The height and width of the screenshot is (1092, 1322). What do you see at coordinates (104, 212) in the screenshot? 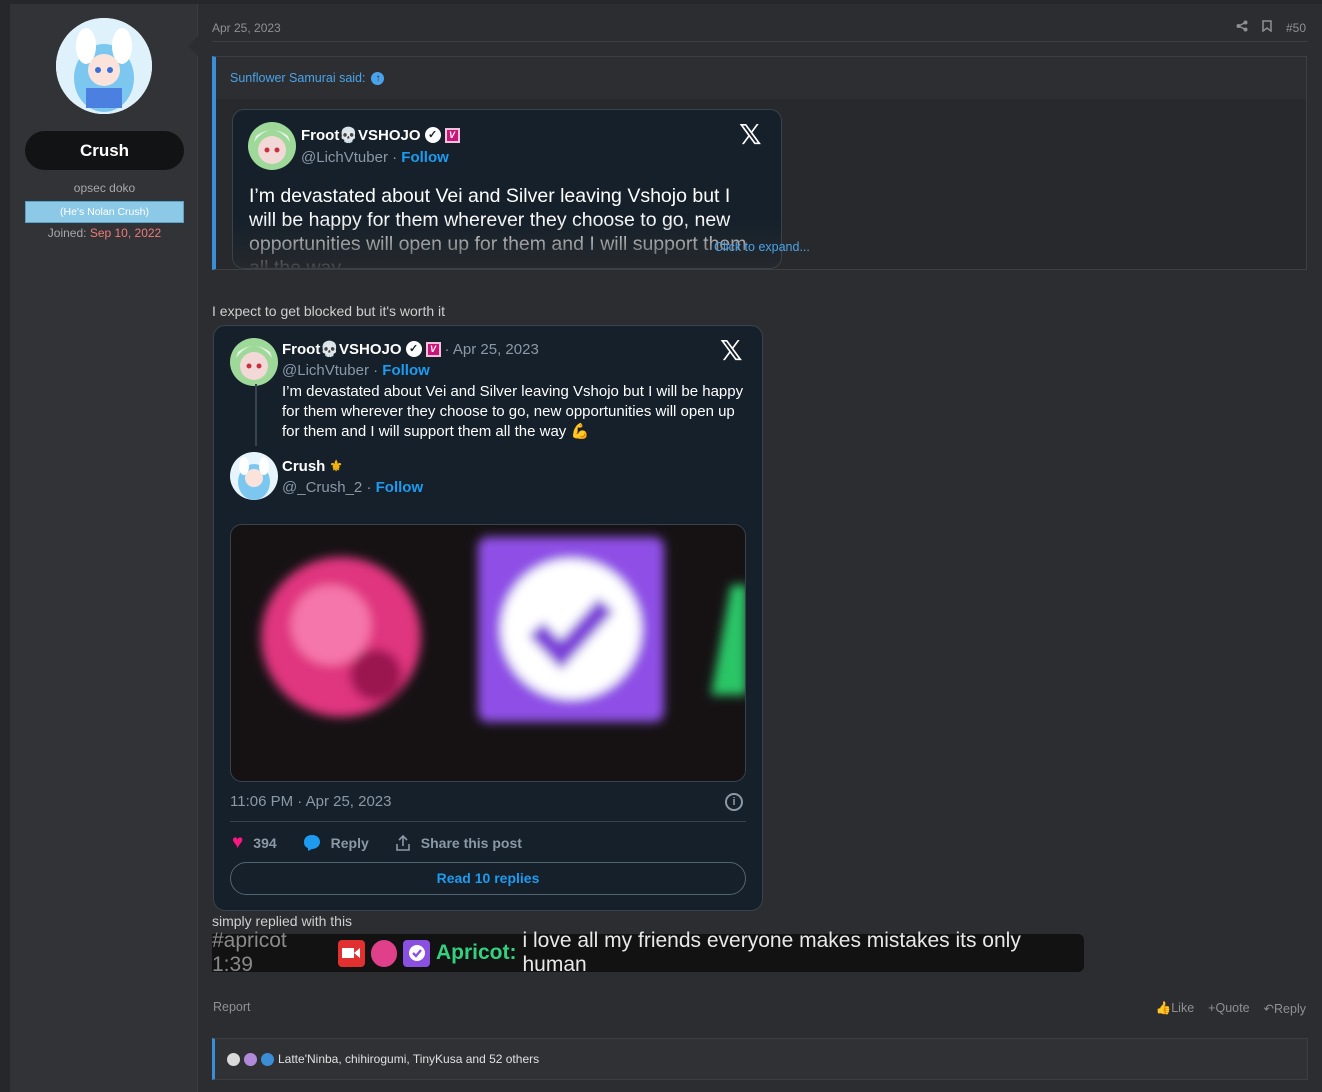
I see `user-banner: (He's Nolan Crush)` at bounding box center [104, 212].